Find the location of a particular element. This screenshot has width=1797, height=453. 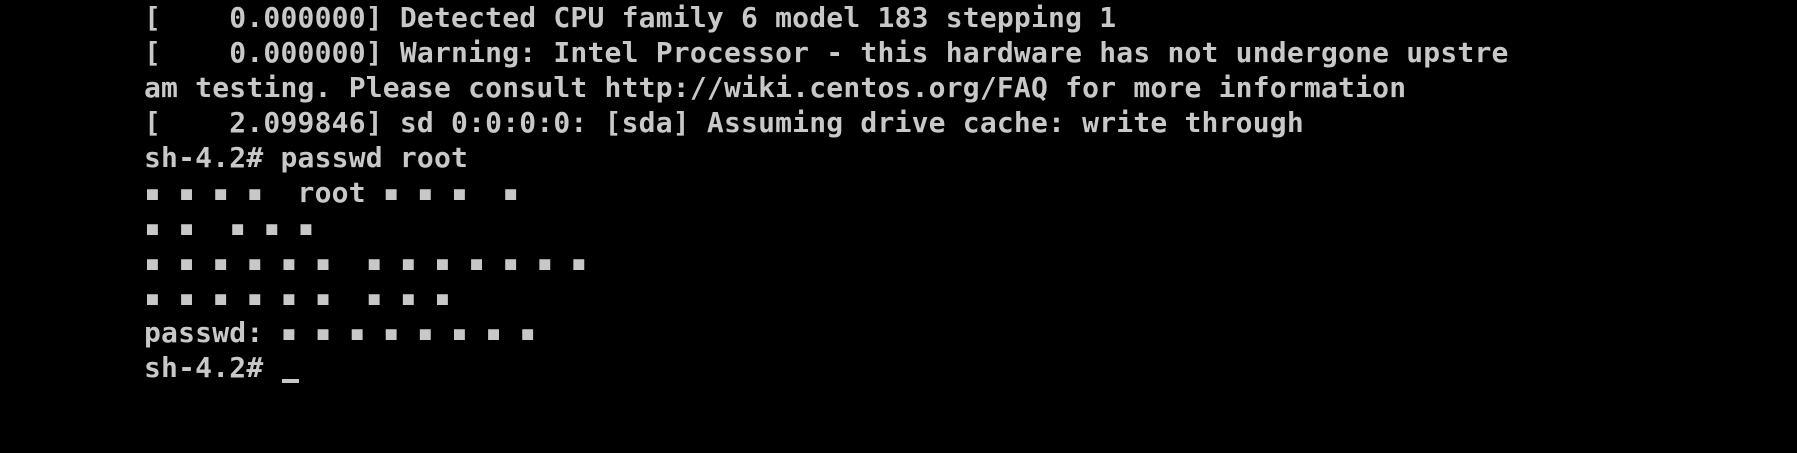

console-line-garbled-4: ▪ ▪ ▪ ▪ ▪ ▪ ▪ ▪ ▪ is located at coordinates (298, 297).